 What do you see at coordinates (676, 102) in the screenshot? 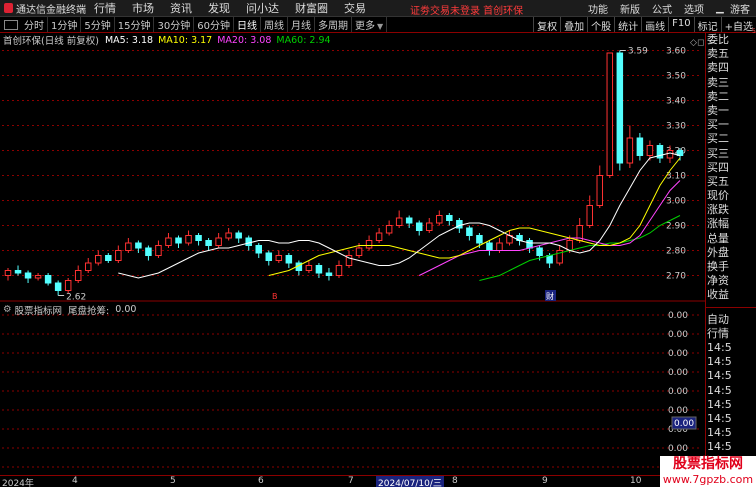
I see `price-tick-label: 3.40` at bounding box center [676, 102].